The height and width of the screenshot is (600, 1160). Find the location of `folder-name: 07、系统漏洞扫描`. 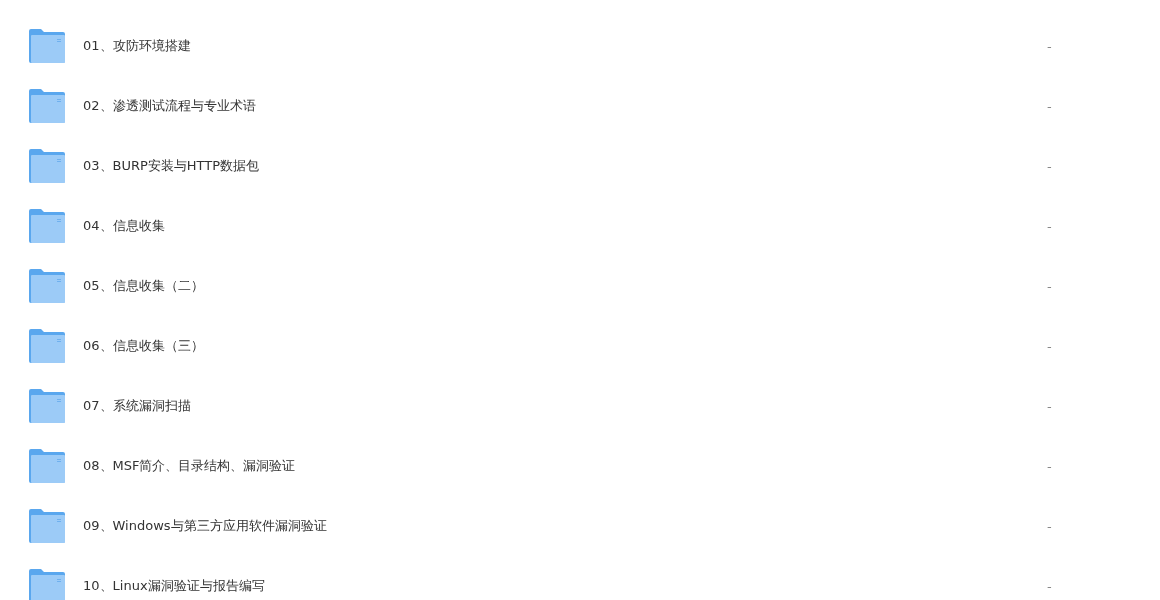

folder-name: 07、系统漏洞扫描 is located at coordinates (565, 406).